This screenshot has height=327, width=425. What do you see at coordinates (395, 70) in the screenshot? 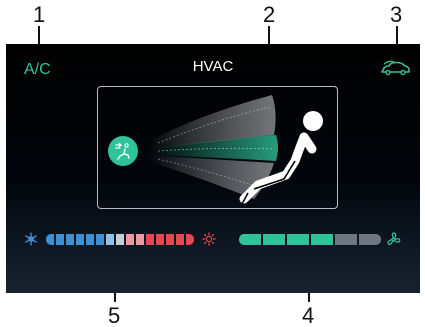
I see `car-air-recirculation-icon` at bounding box center [395, 70].